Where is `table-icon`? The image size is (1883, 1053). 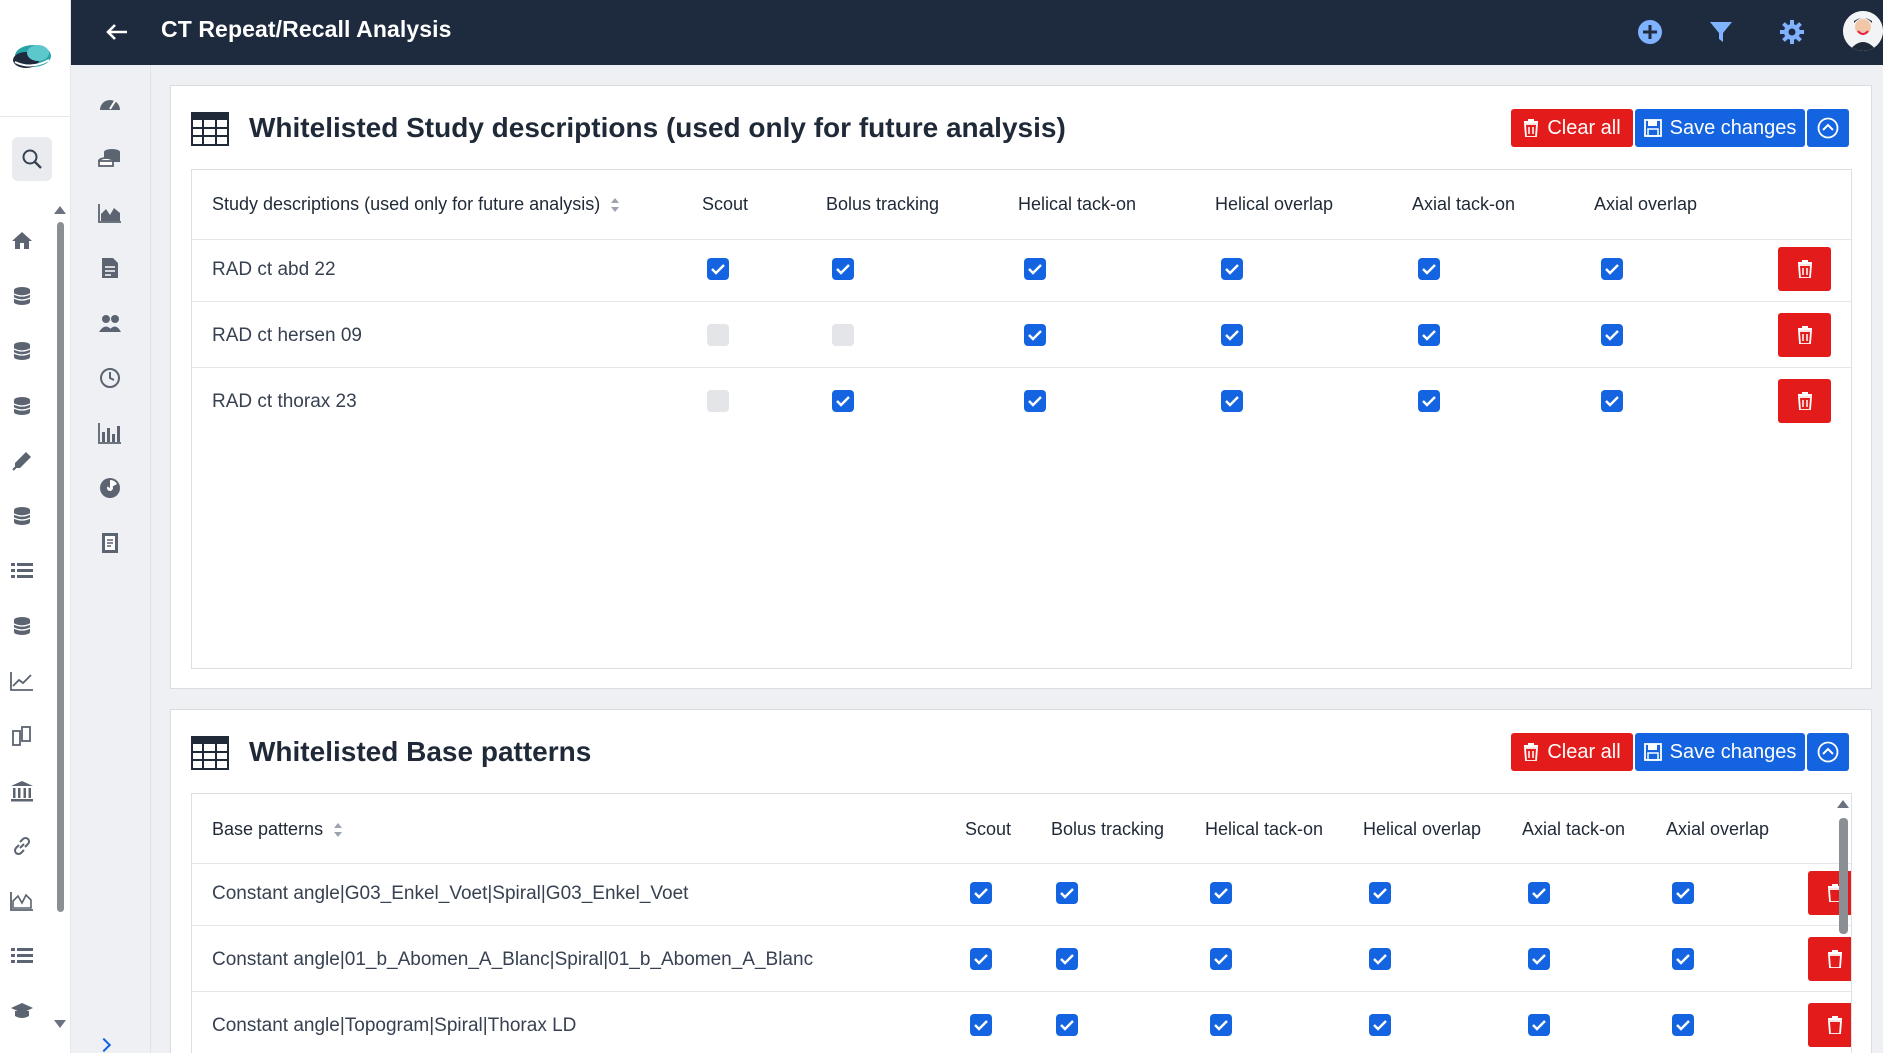
table-icon is located at coordinates (210, 129).